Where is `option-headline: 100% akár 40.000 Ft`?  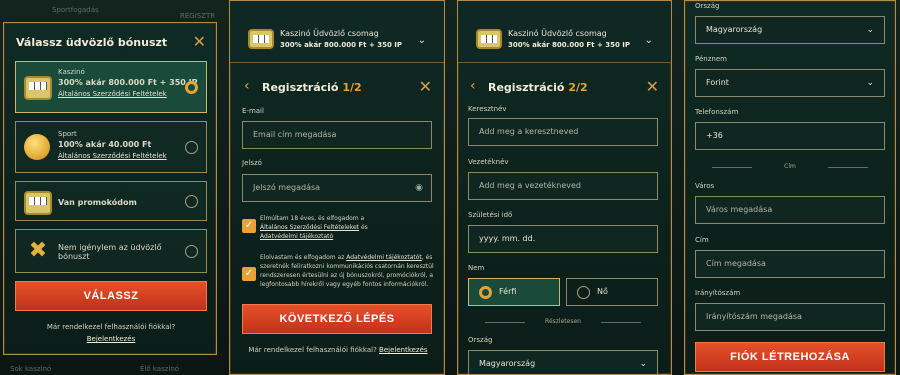 option-headline: 100% akár 40.000 Ft is located at coordinates (105, 144).